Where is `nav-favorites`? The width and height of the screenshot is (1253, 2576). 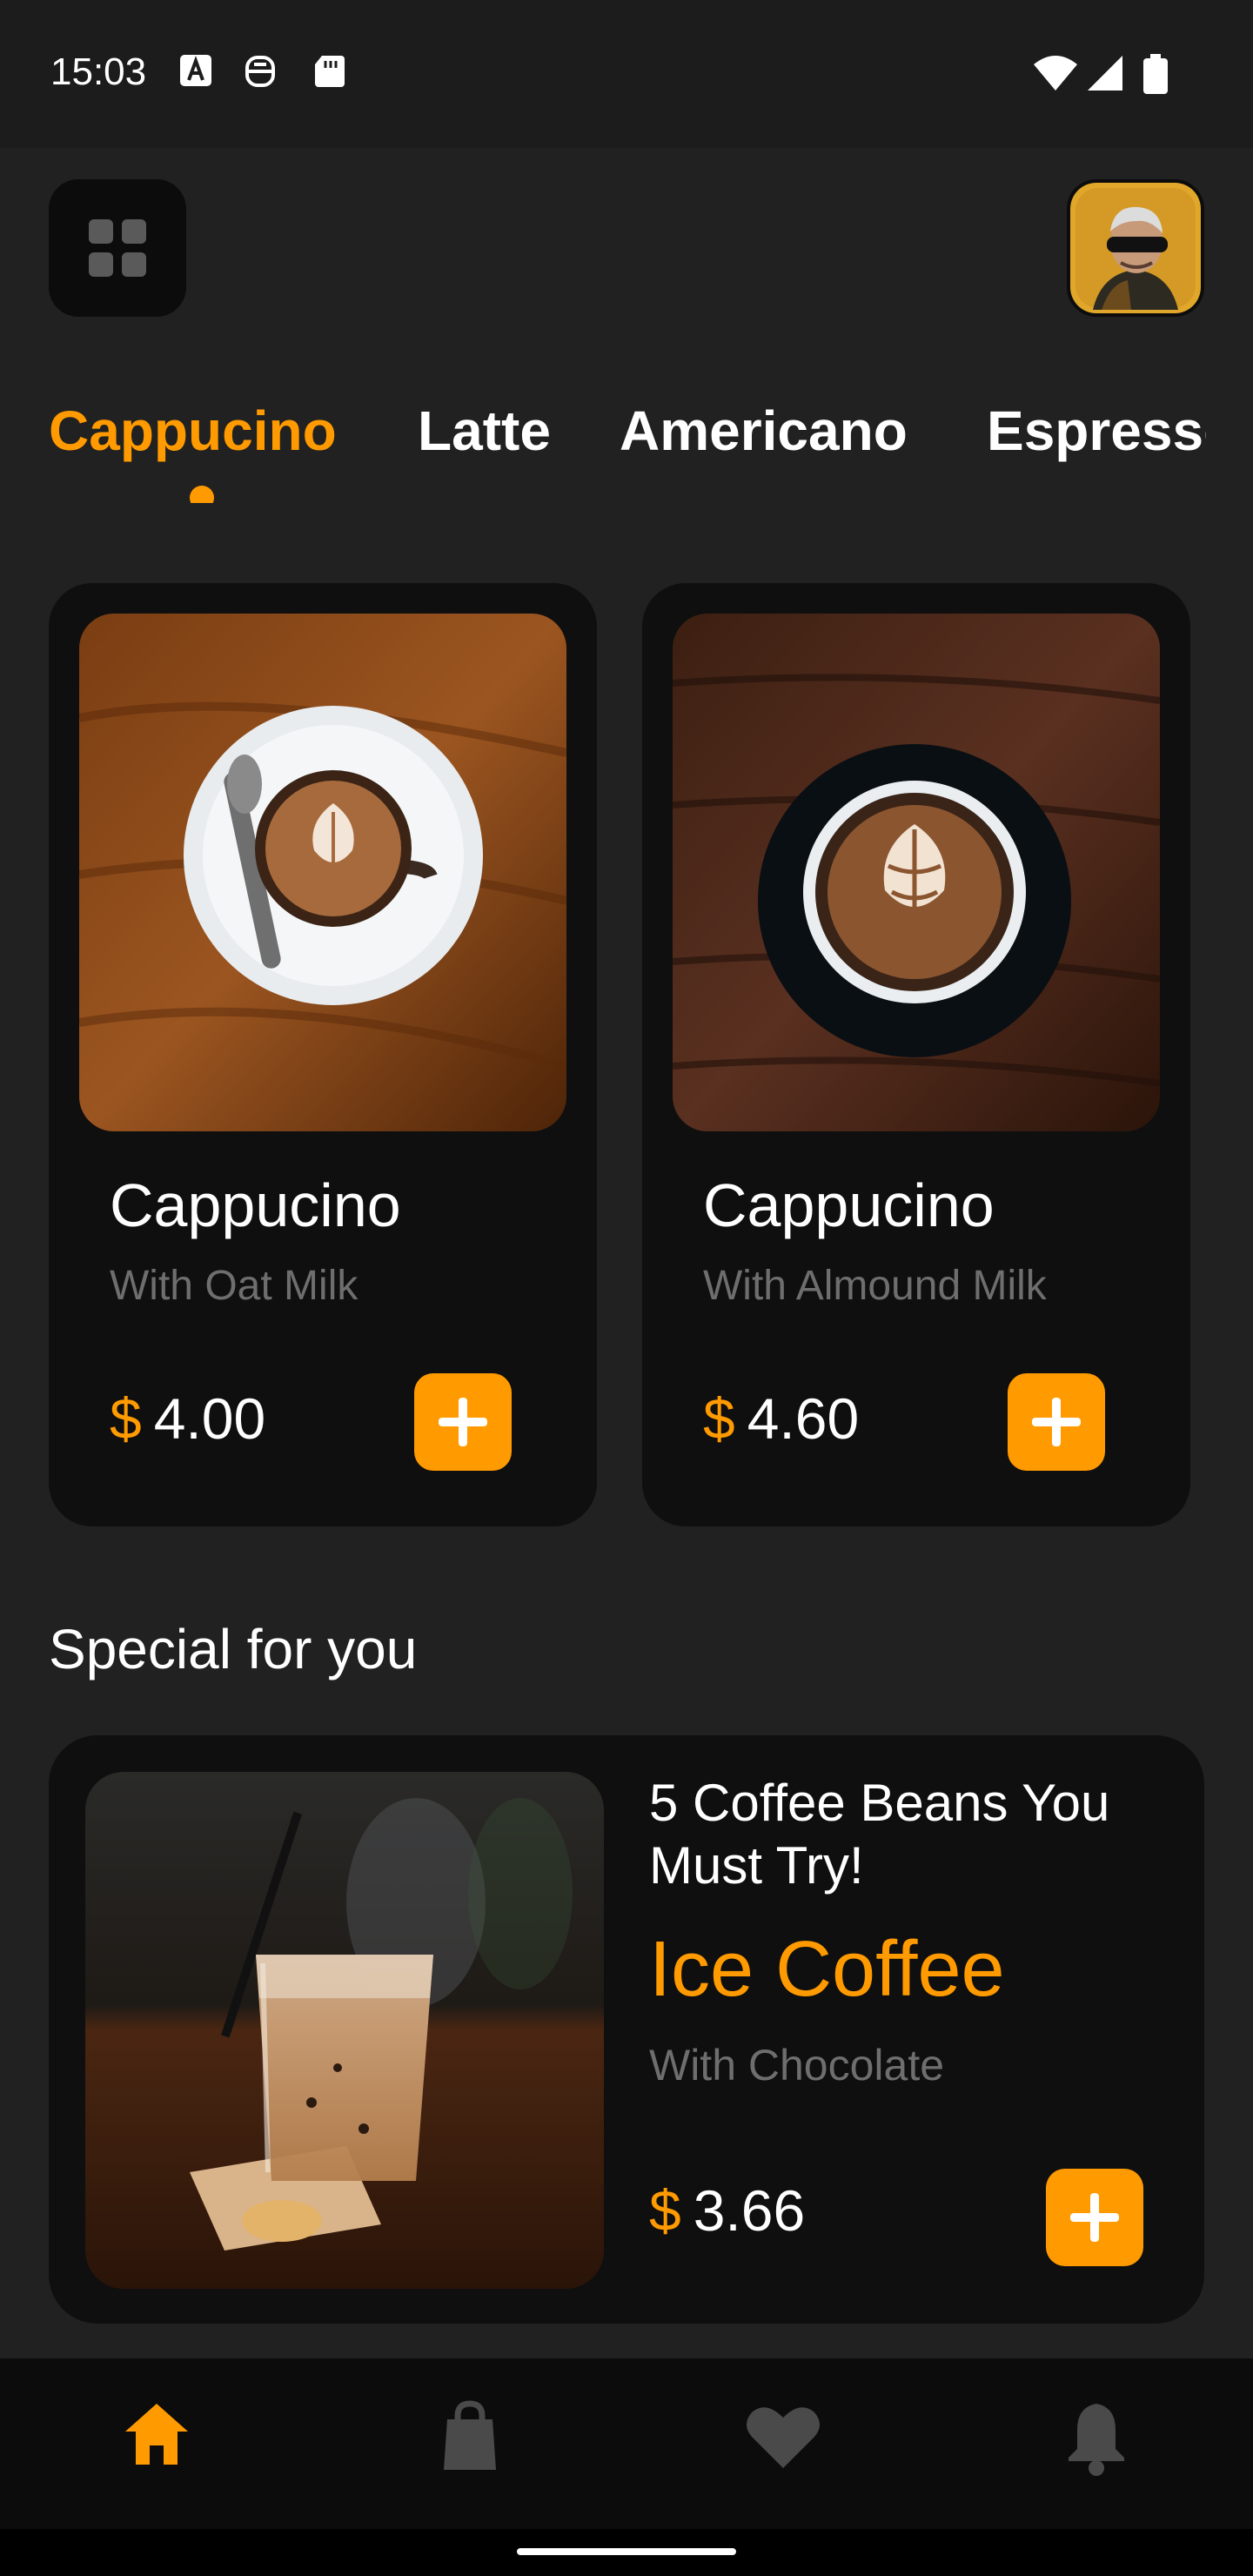
nav-favorites is located at coordinates (783, 2437).